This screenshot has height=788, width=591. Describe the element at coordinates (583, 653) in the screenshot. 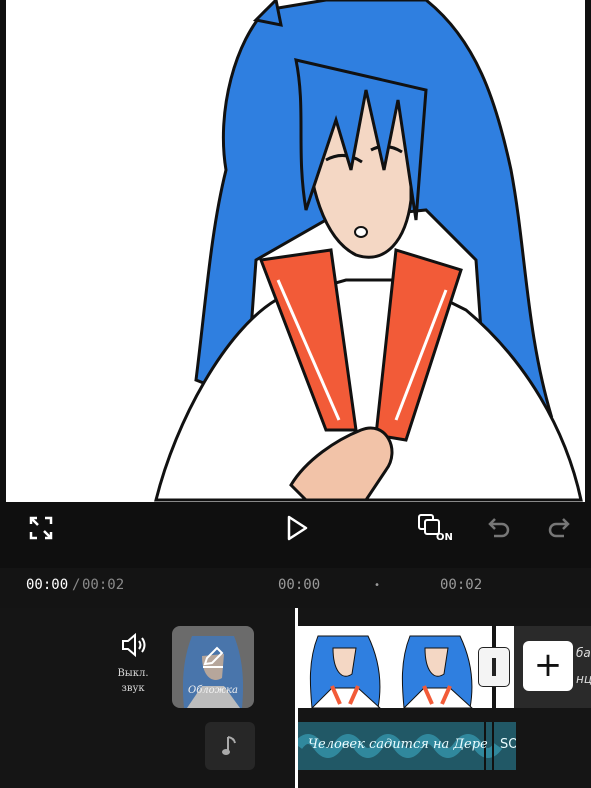

I see `next-clip-text-top: ба` at that location.